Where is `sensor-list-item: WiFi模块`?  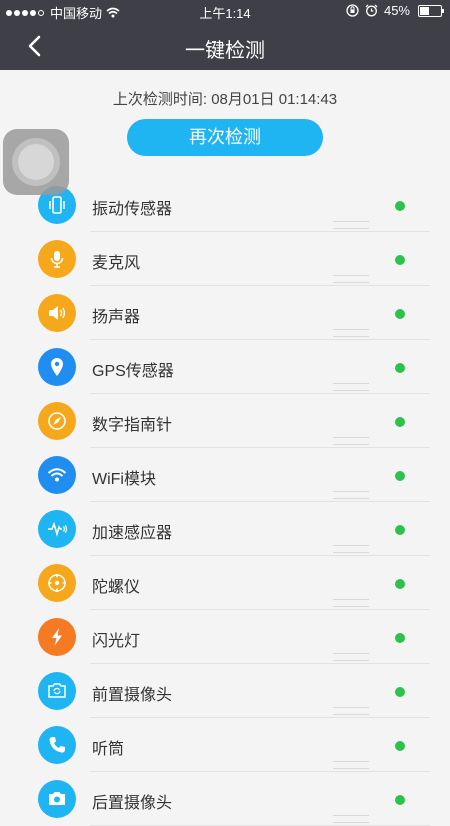
sensor-list-item: WiFi模块 is located at coordinates (225, 475).